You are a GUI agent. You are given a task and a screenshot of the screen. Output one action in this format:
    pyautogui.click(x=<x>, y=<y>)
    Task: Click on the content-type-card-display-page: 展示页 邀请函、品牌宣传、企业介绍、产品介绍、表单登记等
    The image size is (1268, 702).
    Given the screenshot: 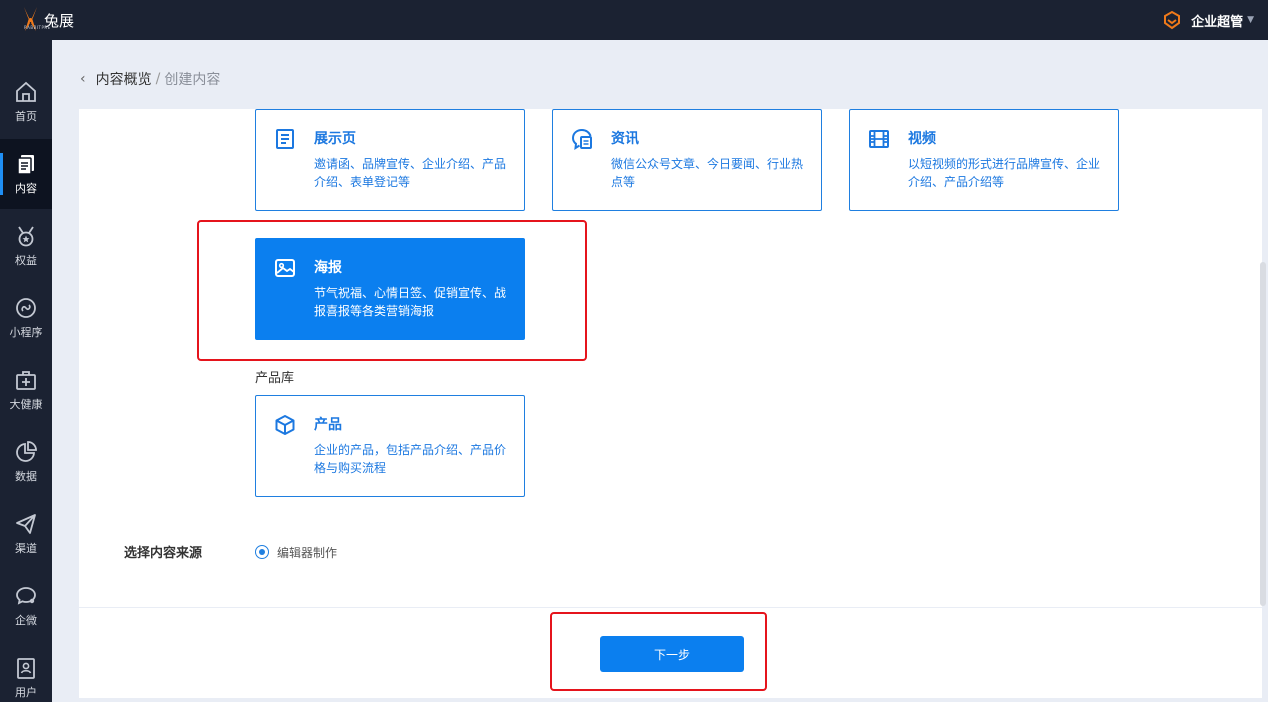 What is the action you would take?
    pyautogui.click(x=390, y=160)
    